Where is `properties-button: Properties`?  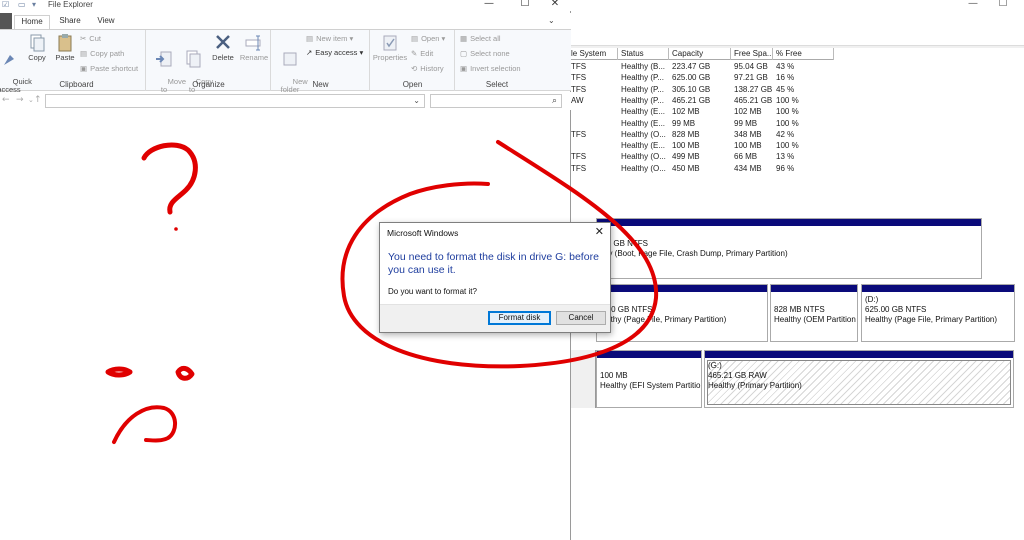 properties-button: Properties is located at coordinates (390, 47).